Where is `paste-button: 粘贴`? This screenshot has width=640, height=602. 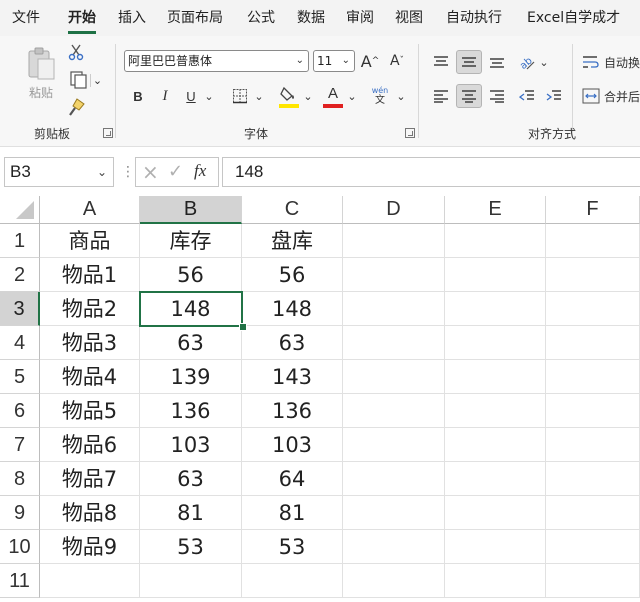 paste-button: 粘贴 is located at coordinates (41, 73).